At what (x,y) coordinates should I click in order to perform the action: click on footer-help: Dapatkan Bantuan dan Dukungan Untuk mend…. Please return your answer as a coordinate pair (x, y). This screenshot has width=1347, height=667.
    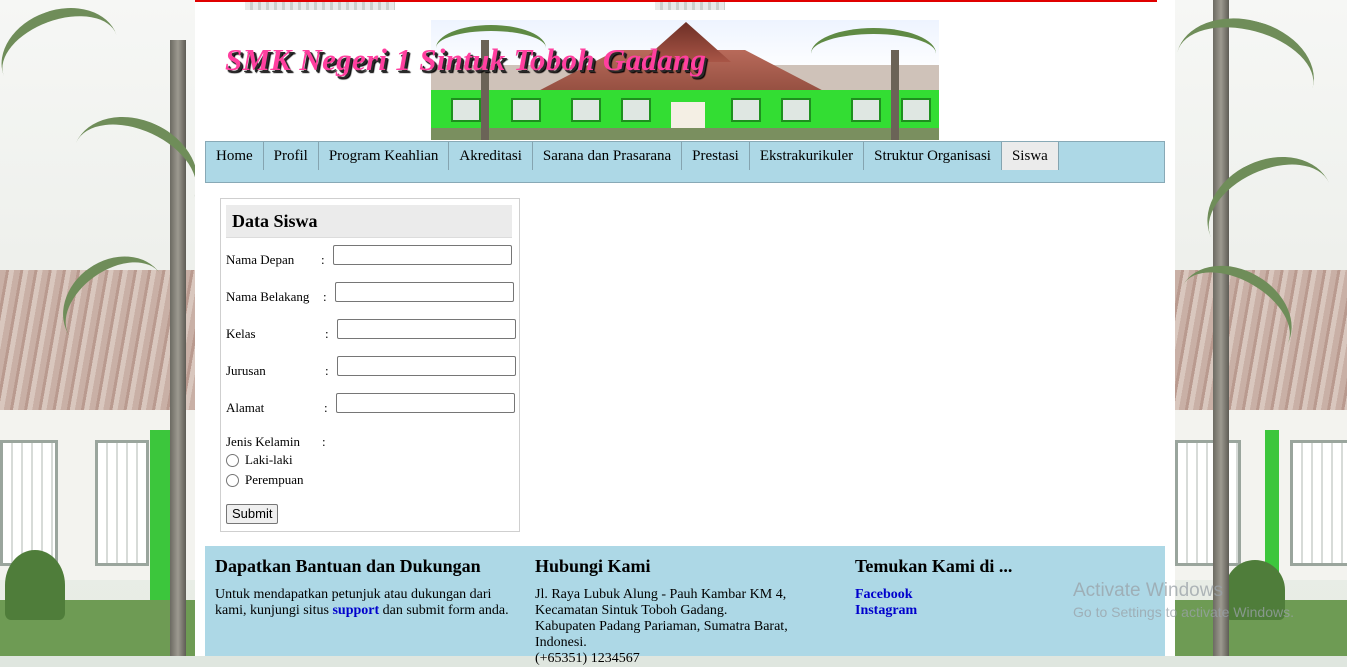
    Looking at the image, I should click on (365, 582).